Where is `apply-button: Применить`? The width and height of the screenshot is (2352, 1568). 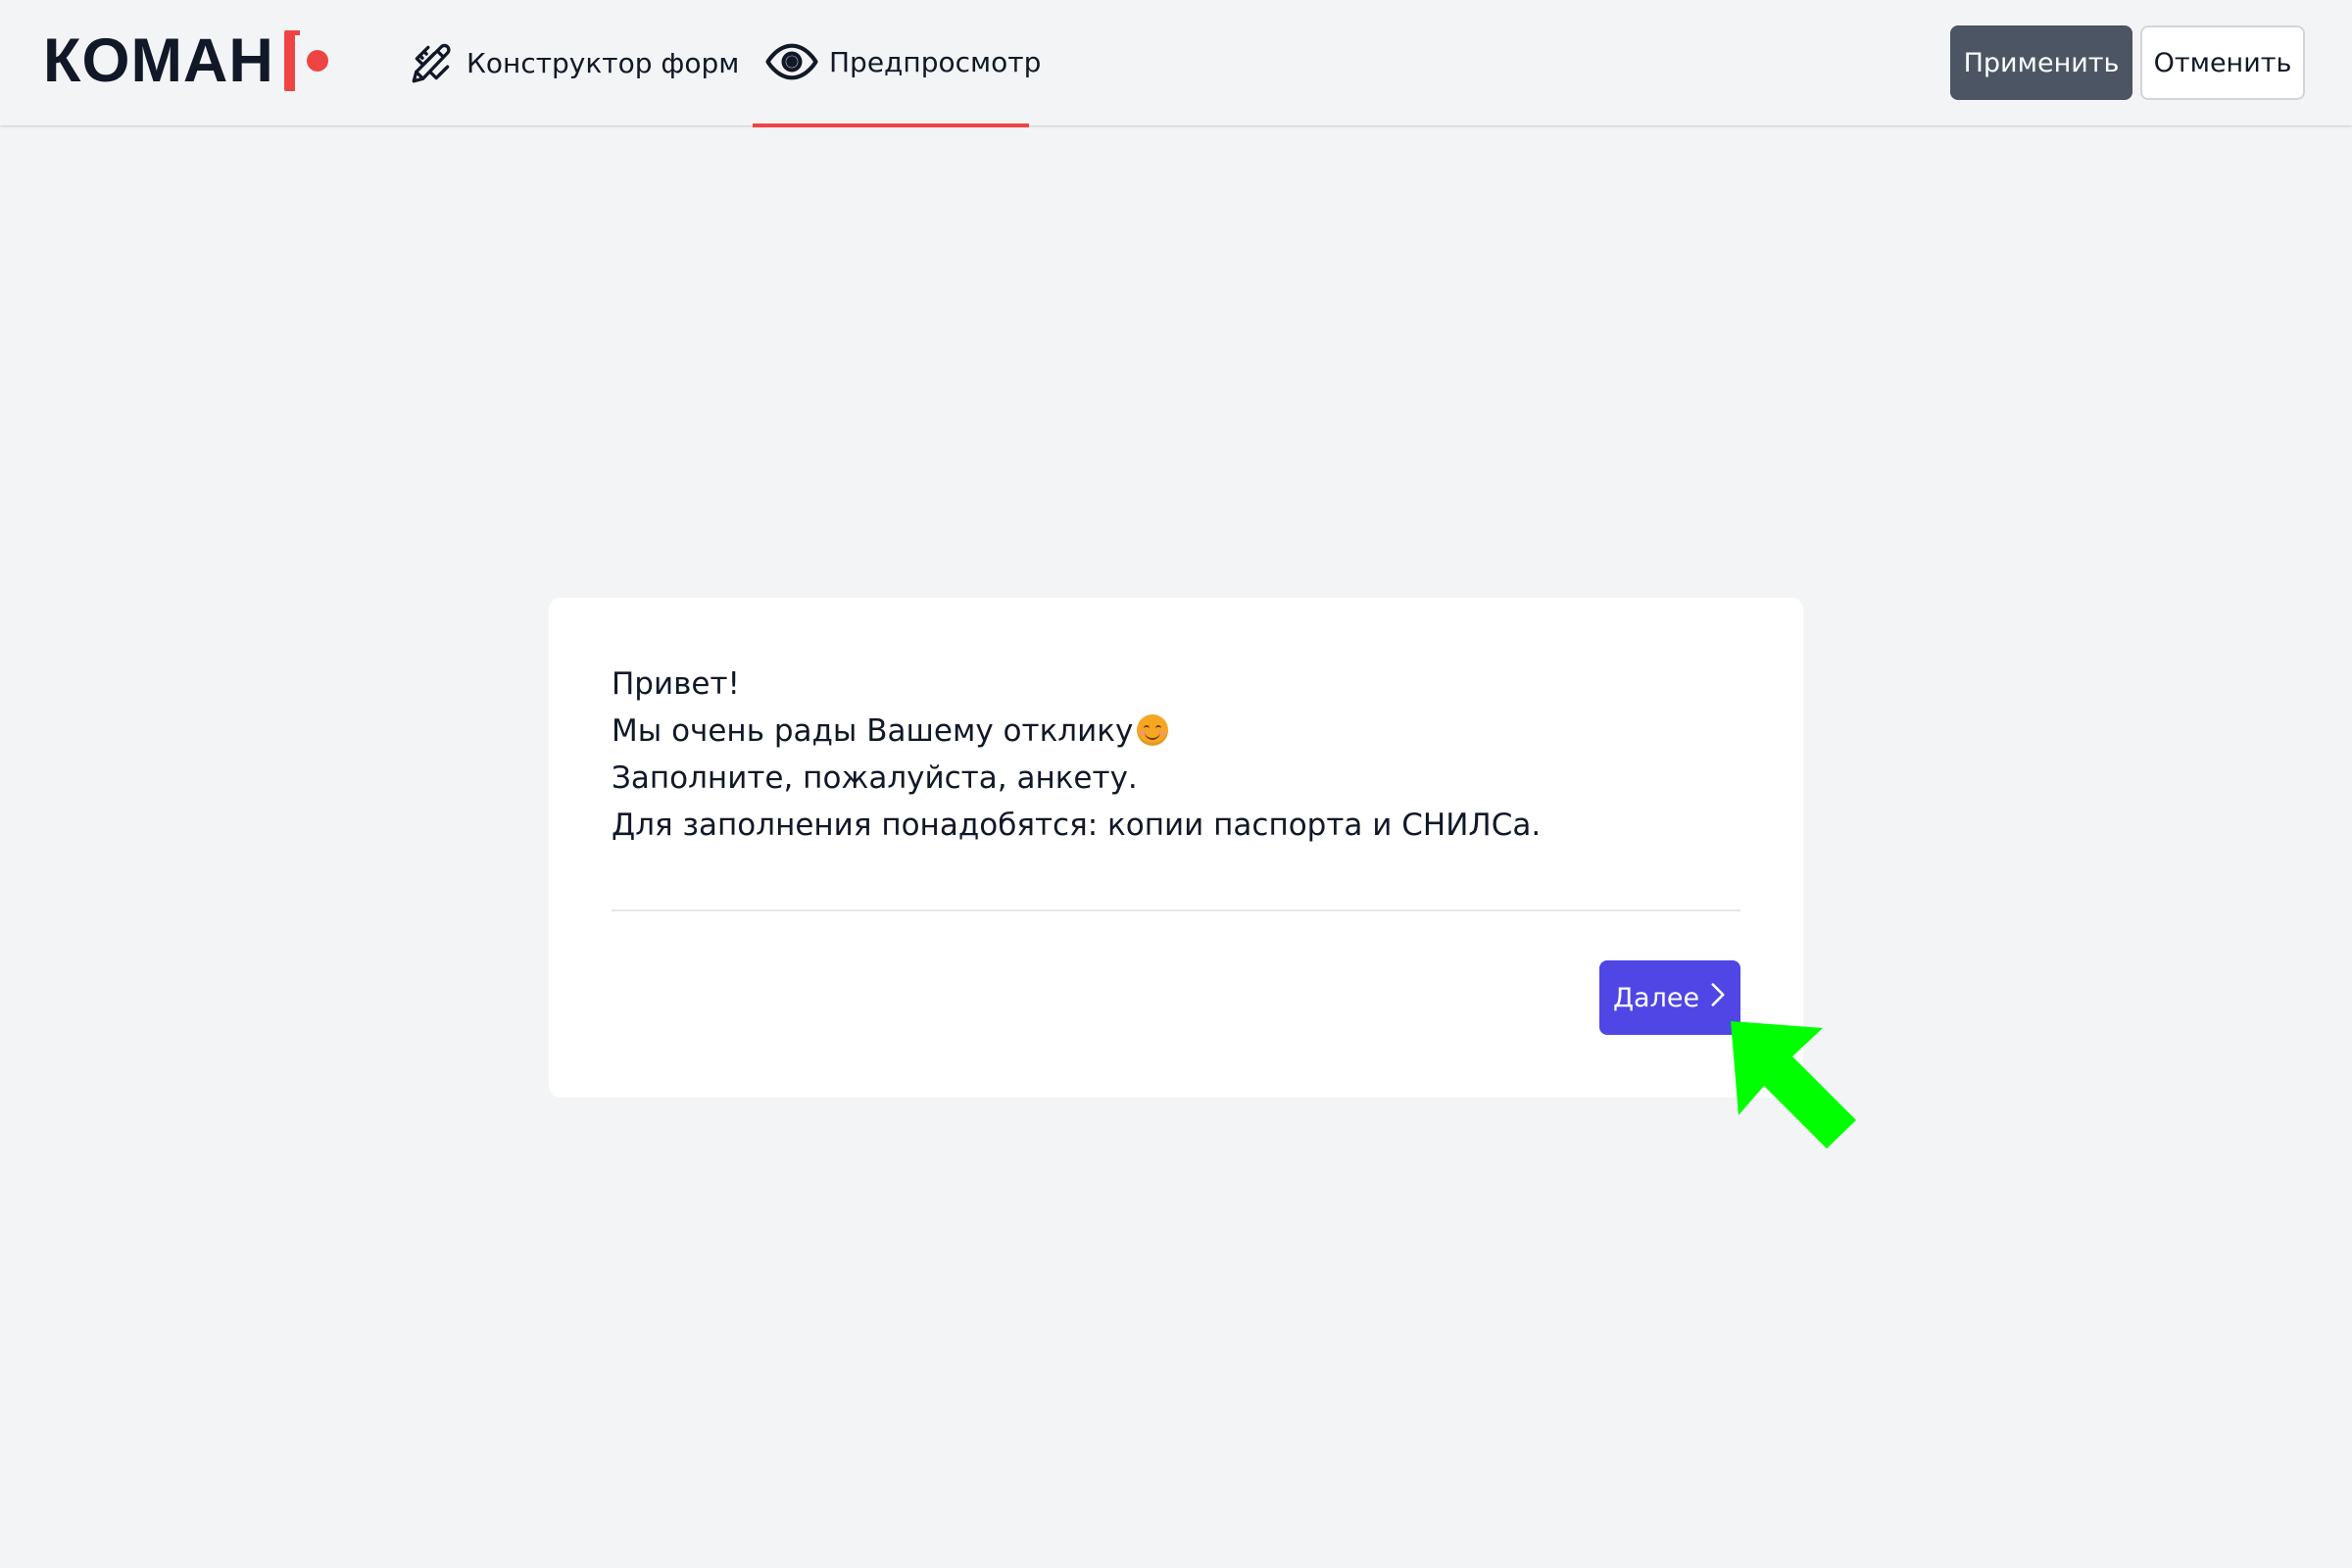 apply-button: Применить is located at coordinates (2041, 62).